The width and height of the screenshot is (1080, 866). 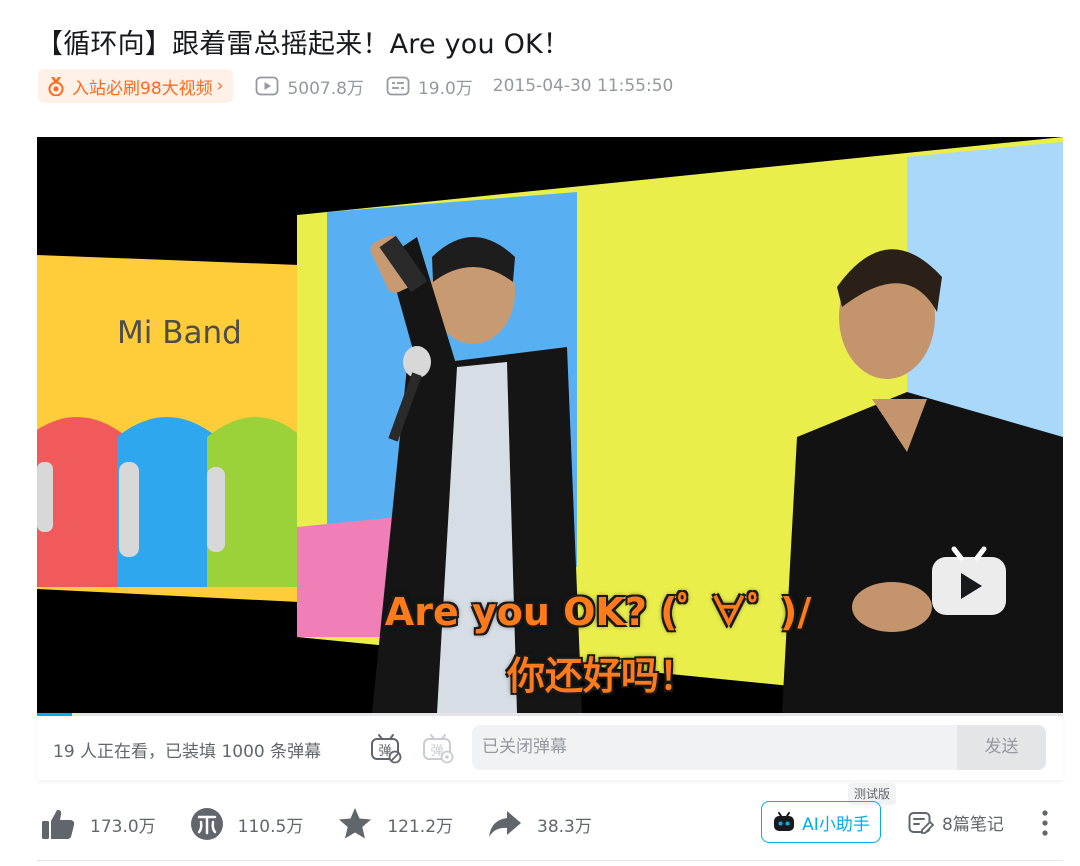 I want to click on view-count: 5007.8万, so click(x=309, y=86).